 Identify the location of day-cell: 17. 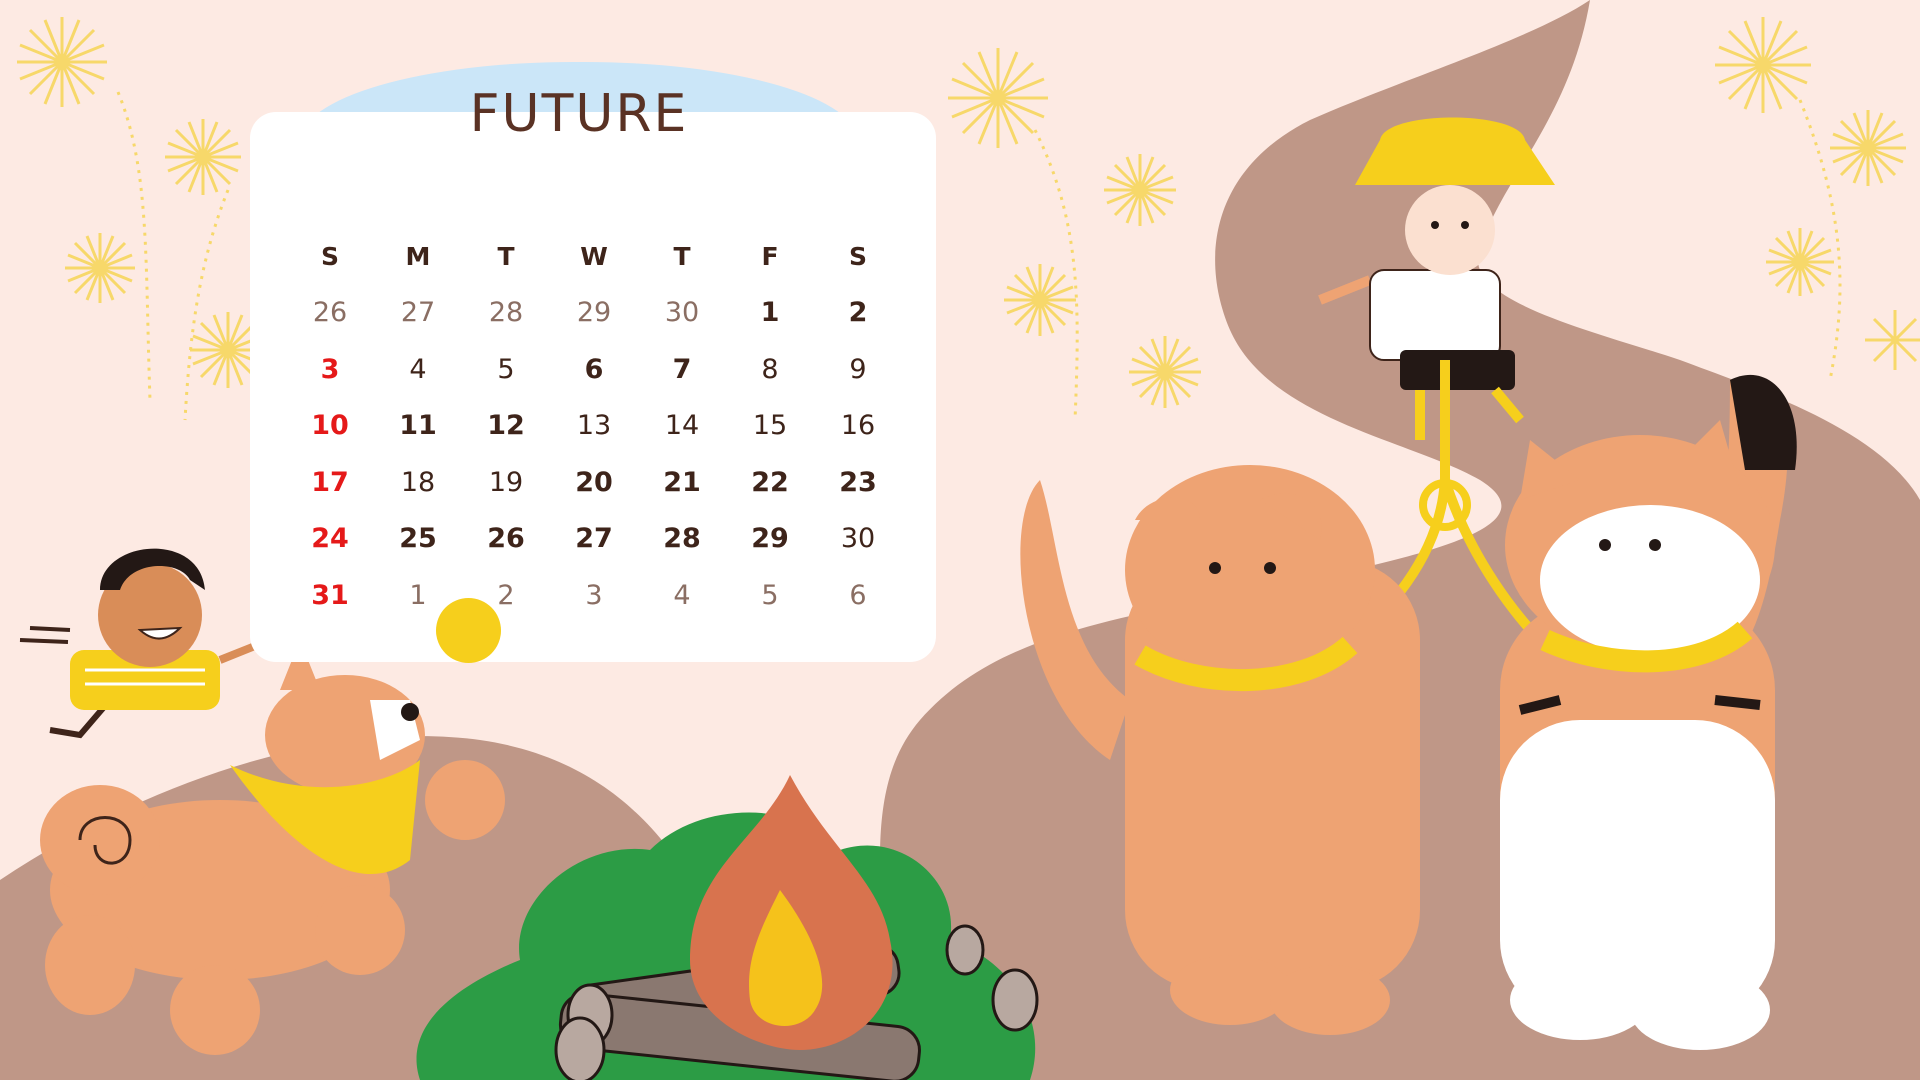
(330, 482).